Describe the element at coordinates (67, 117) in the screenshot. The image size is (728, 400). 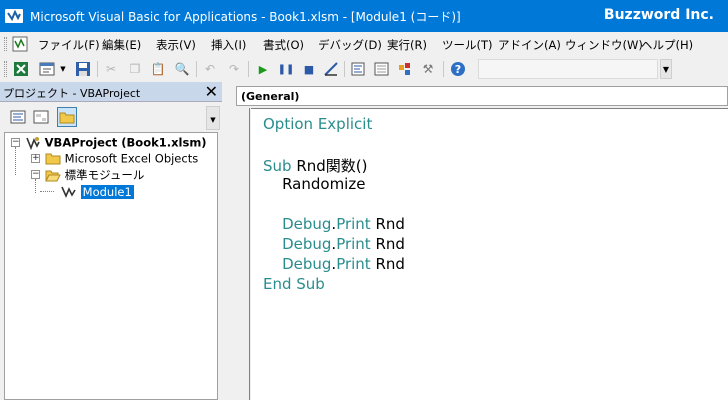
I see `toggle-folders-icon` at that location.